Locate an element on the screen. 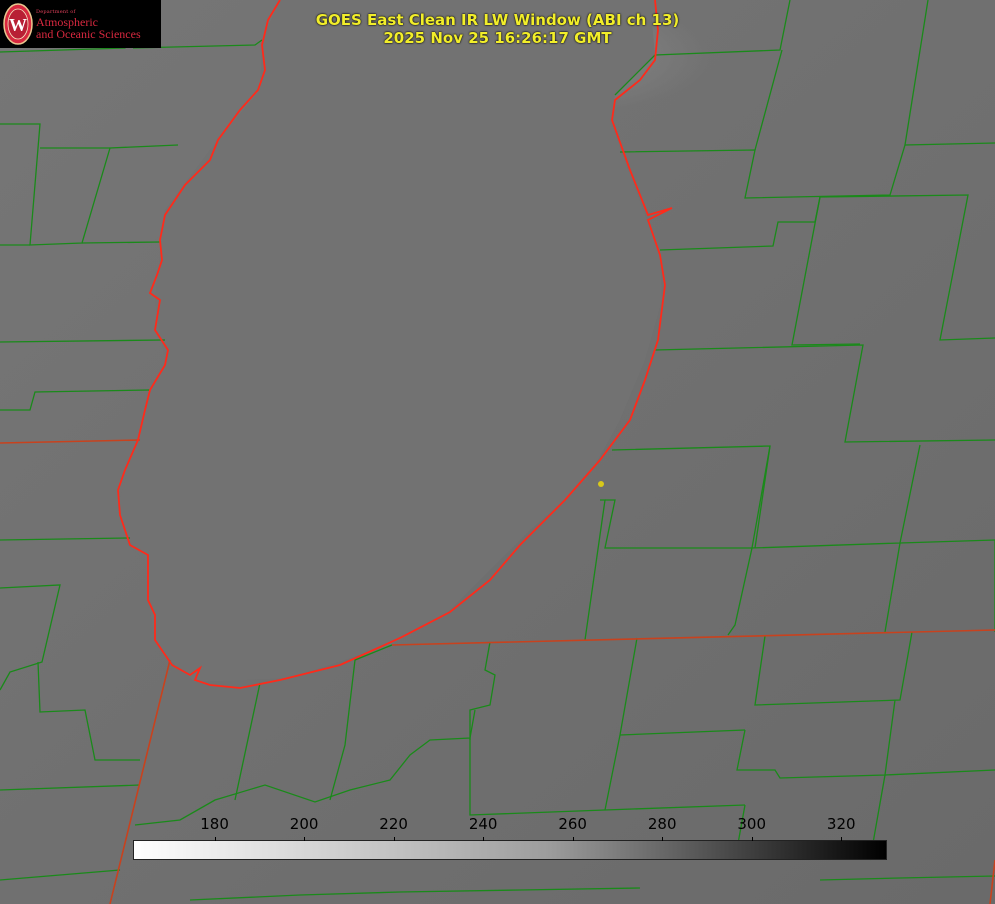  colorbar-tick-label: 220 is located at coordinates (393, 824).